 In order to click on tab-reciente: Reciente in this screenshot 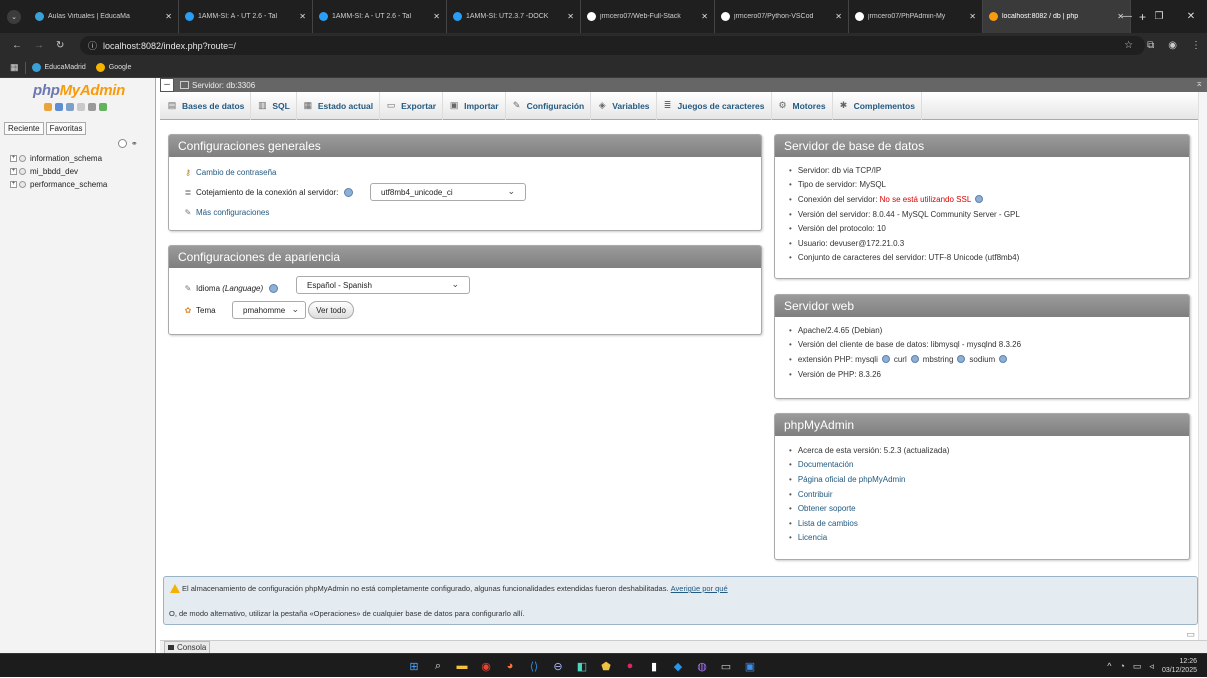, I will do `click(24, 128)`.